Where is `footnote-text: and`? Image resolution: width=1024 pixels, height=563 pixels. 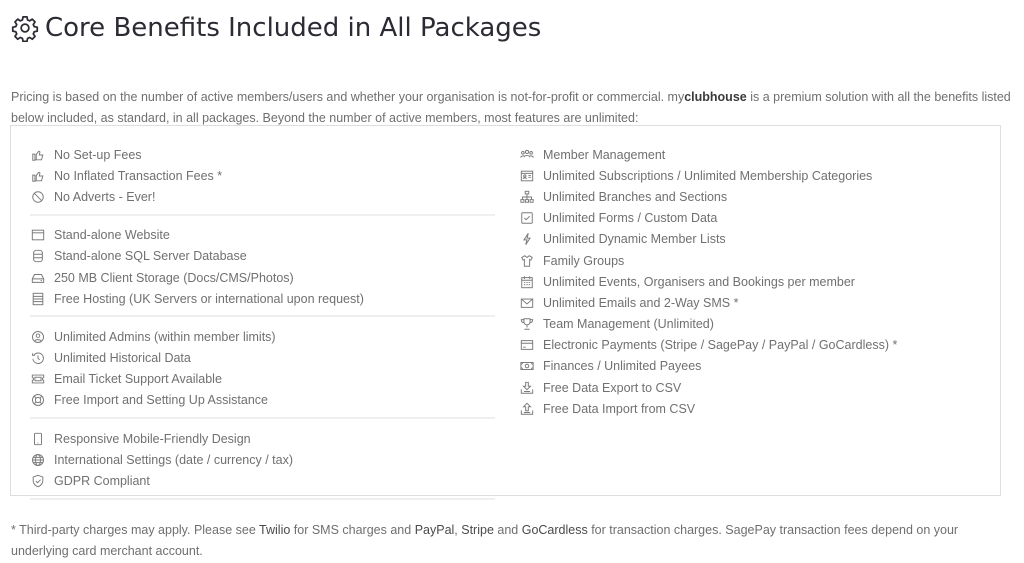
footnote-text: and is located at coordinates (507, 529).